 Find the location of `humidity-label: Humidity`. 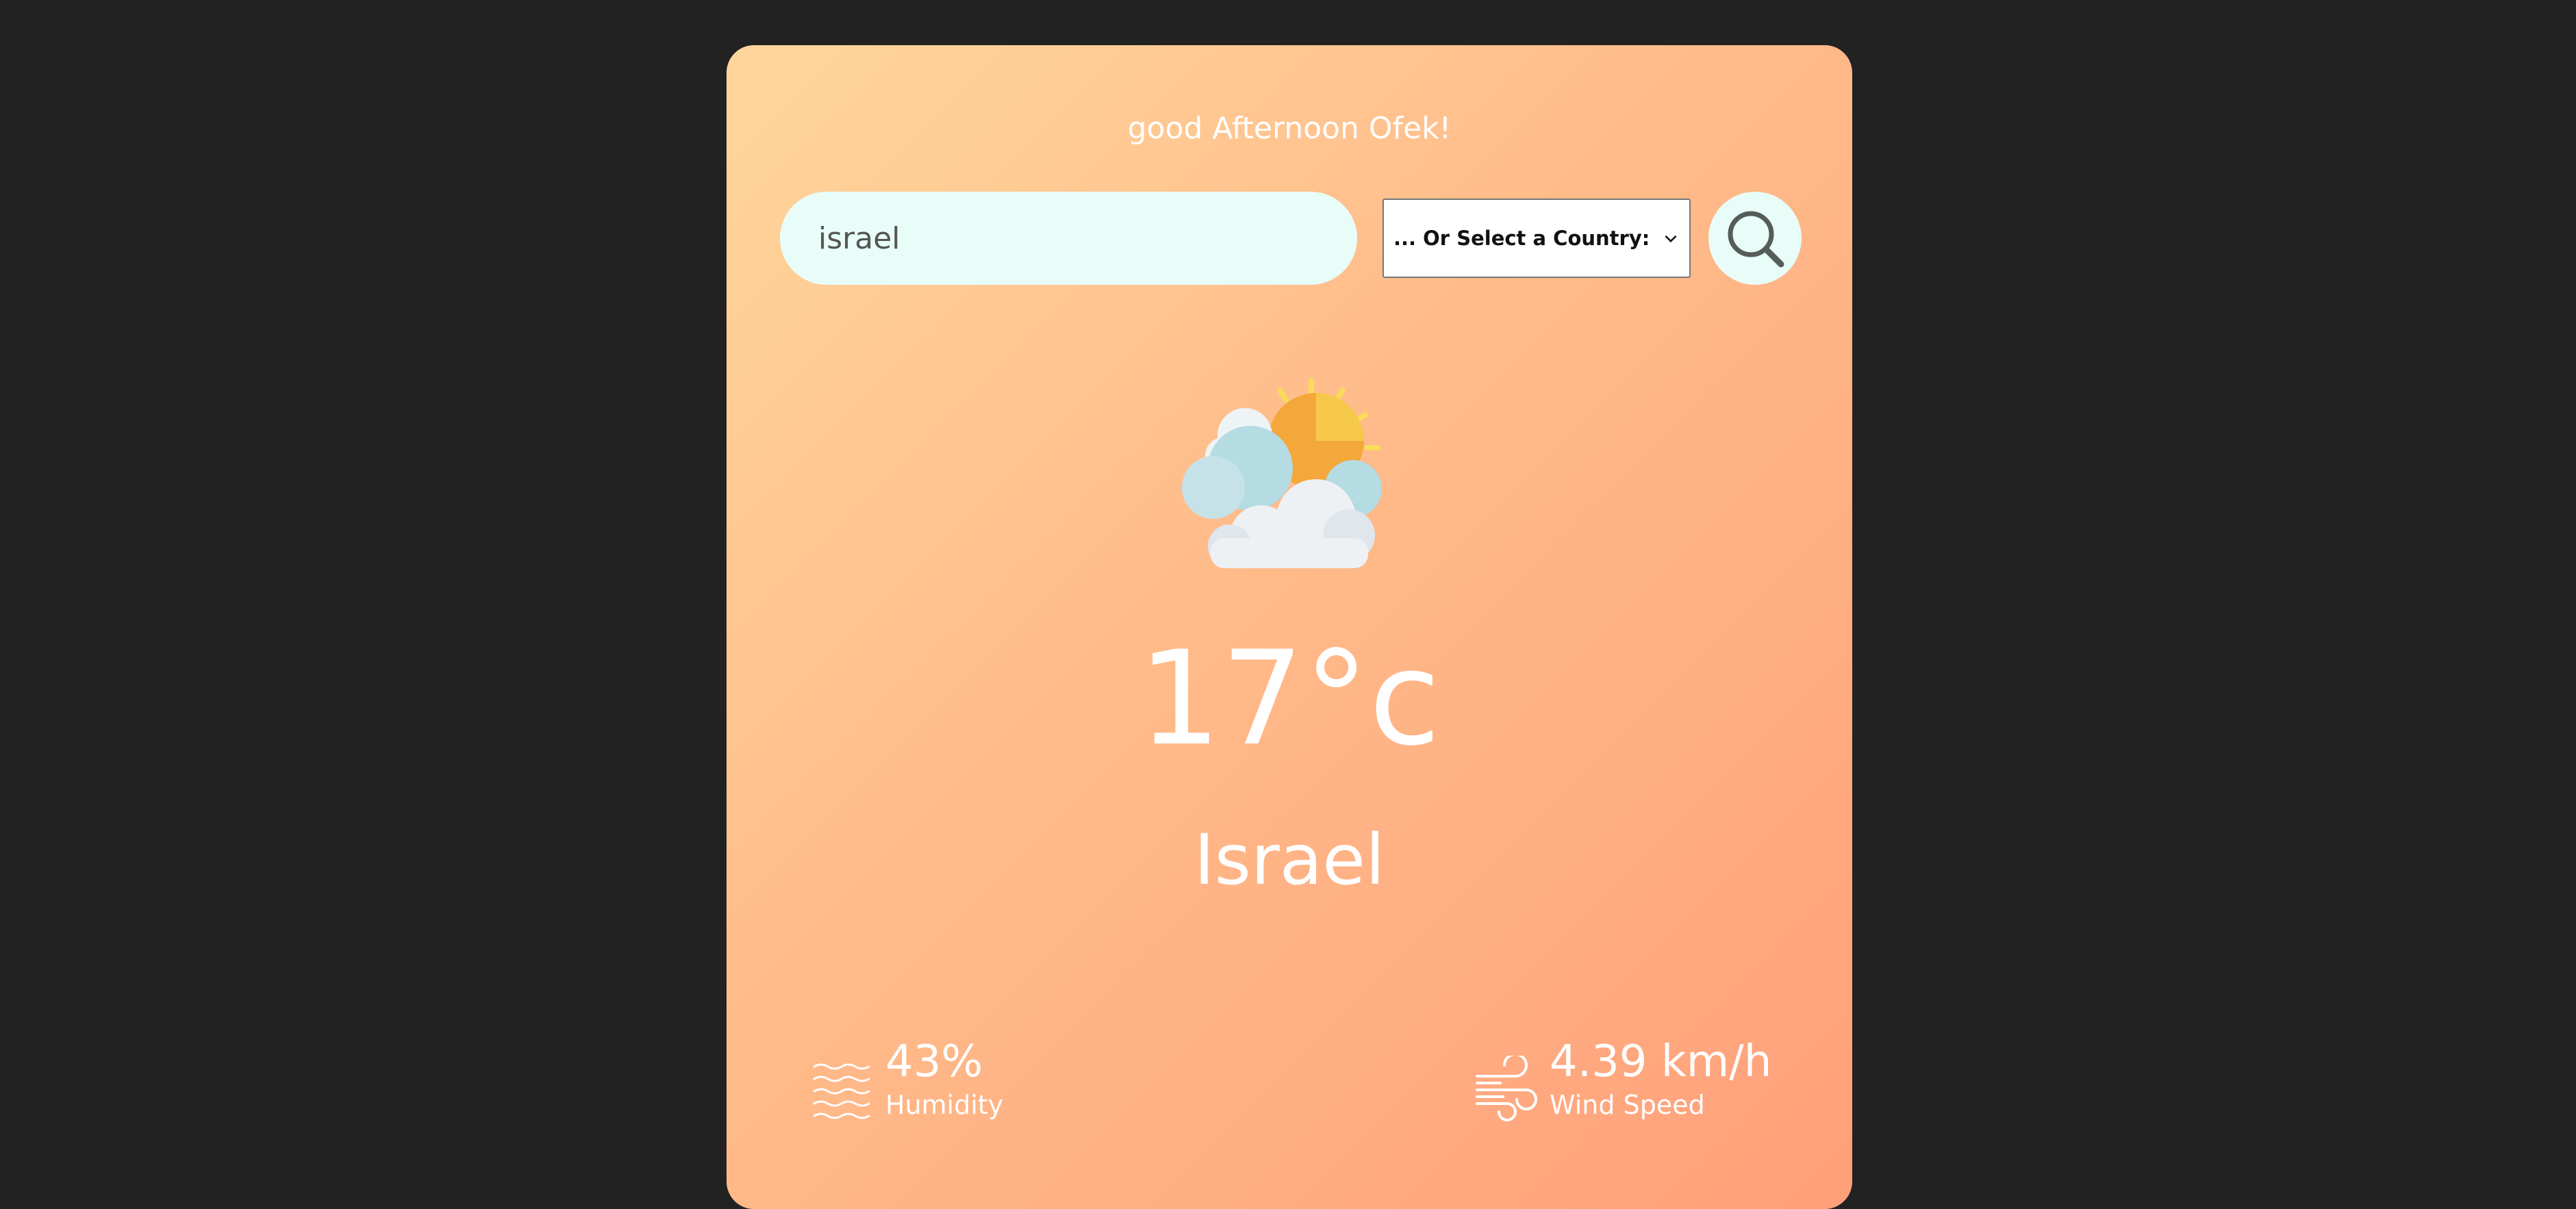

humidity-label: Humidity is located at coordinates (945, 1105).